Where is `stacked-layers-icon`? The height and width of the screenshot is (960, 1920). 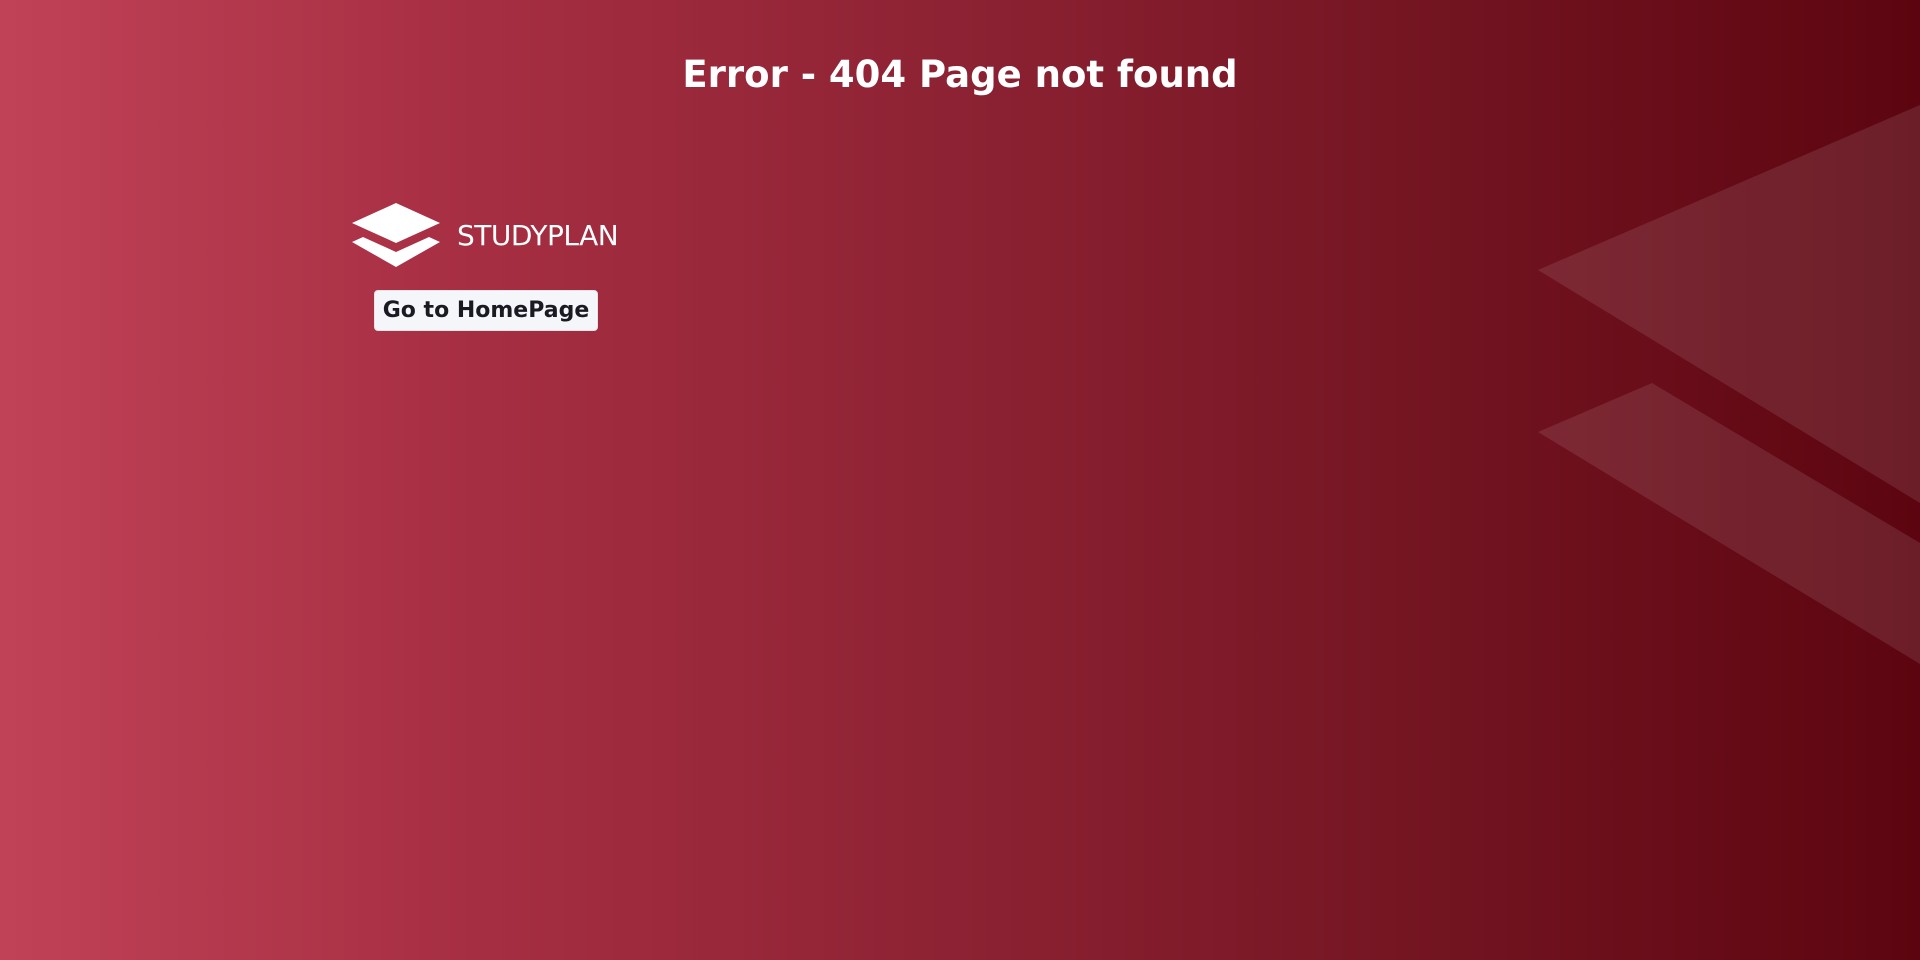 stacked-layers-icon is located at coordinates (396, 235).